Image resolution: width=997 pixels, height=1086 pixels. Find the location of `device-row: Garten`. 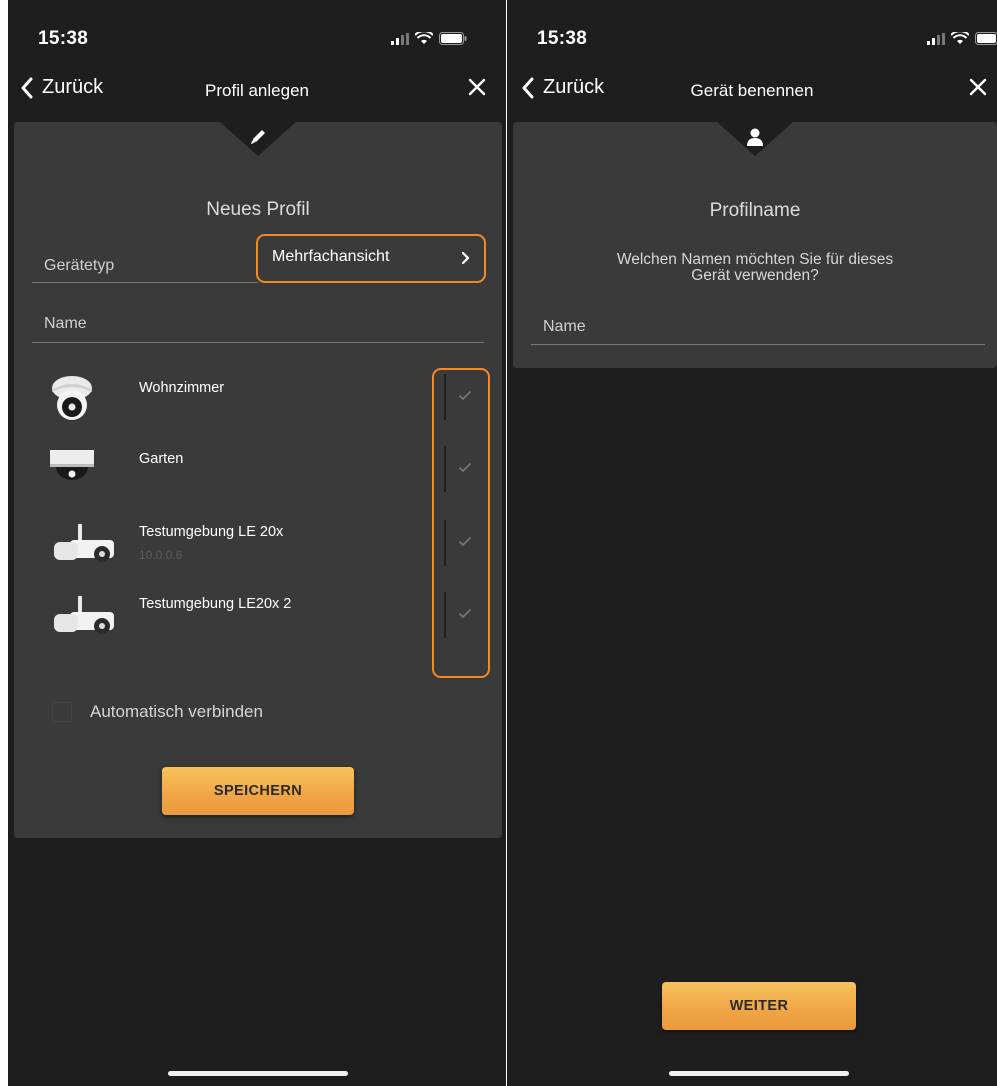

device-row: Garten is located at coordinates (258, 469).